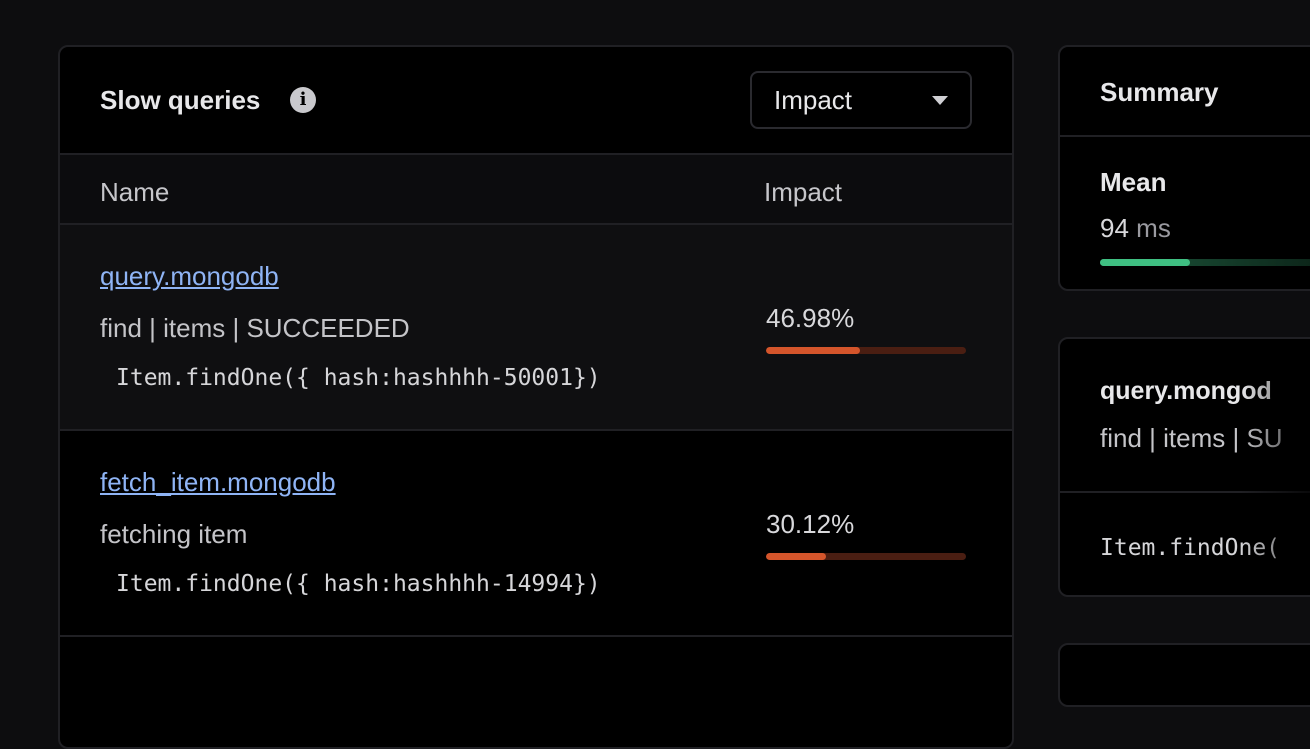  What do you see at coordinates (861, 100) in the screenshot?
I see `sort-select: Impact` at bounding box center [861, 100].